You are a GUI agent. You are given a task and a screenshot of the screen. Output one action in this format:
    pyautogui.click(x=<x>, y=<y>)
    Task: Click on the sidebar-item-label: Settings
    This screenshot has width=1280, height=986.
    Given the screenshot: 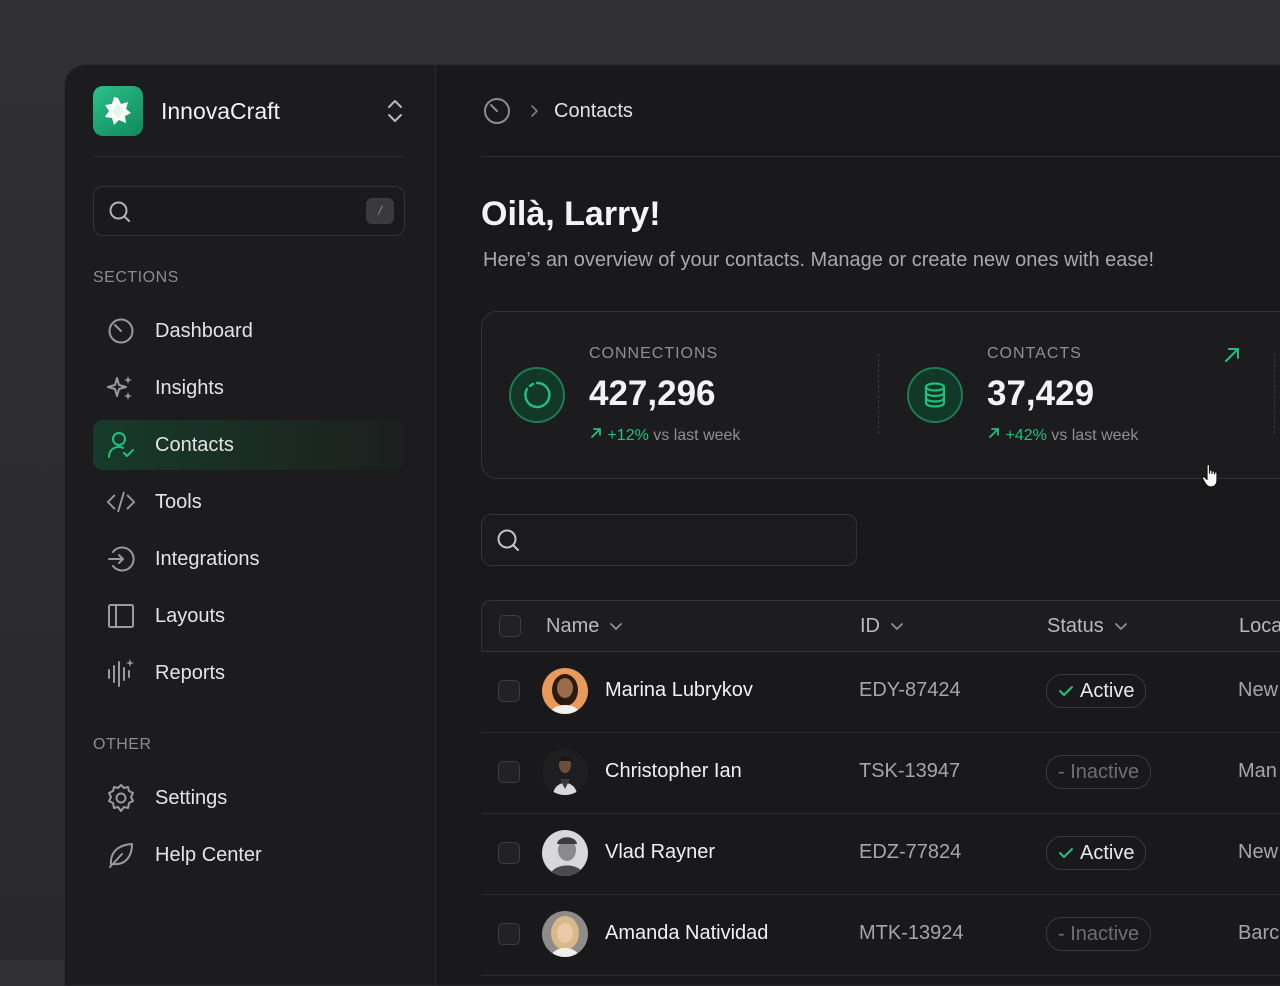 What is the action you would take?
    pyautogui.click(x=191, y=797)
    